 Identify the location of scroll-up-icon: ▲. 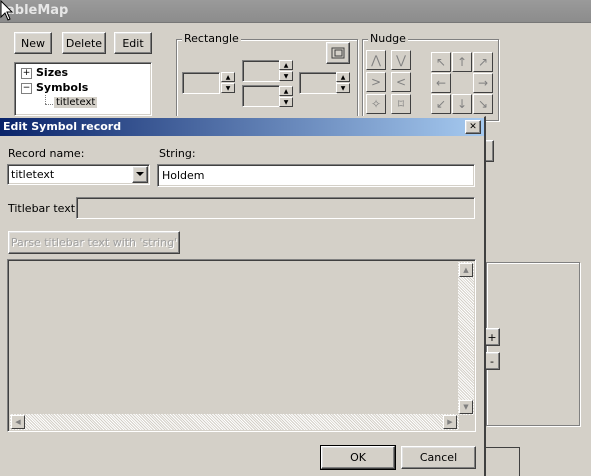
(466, 270).